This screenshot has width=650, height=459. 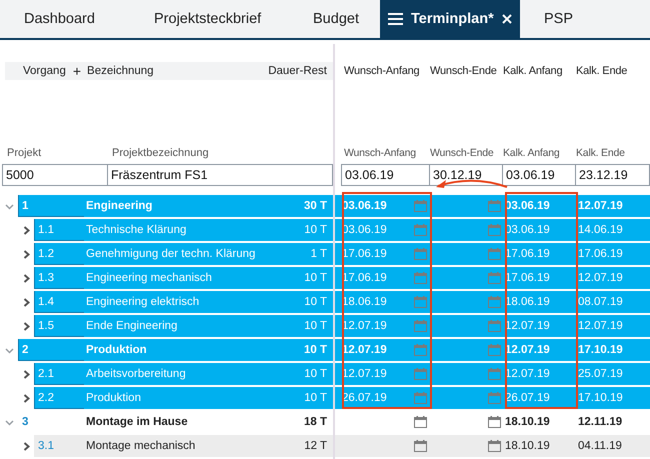 What do you see at coordinates (59, 230) in the screenshot?
I see `task-number: 1.1` at bounding box center [59, 230].